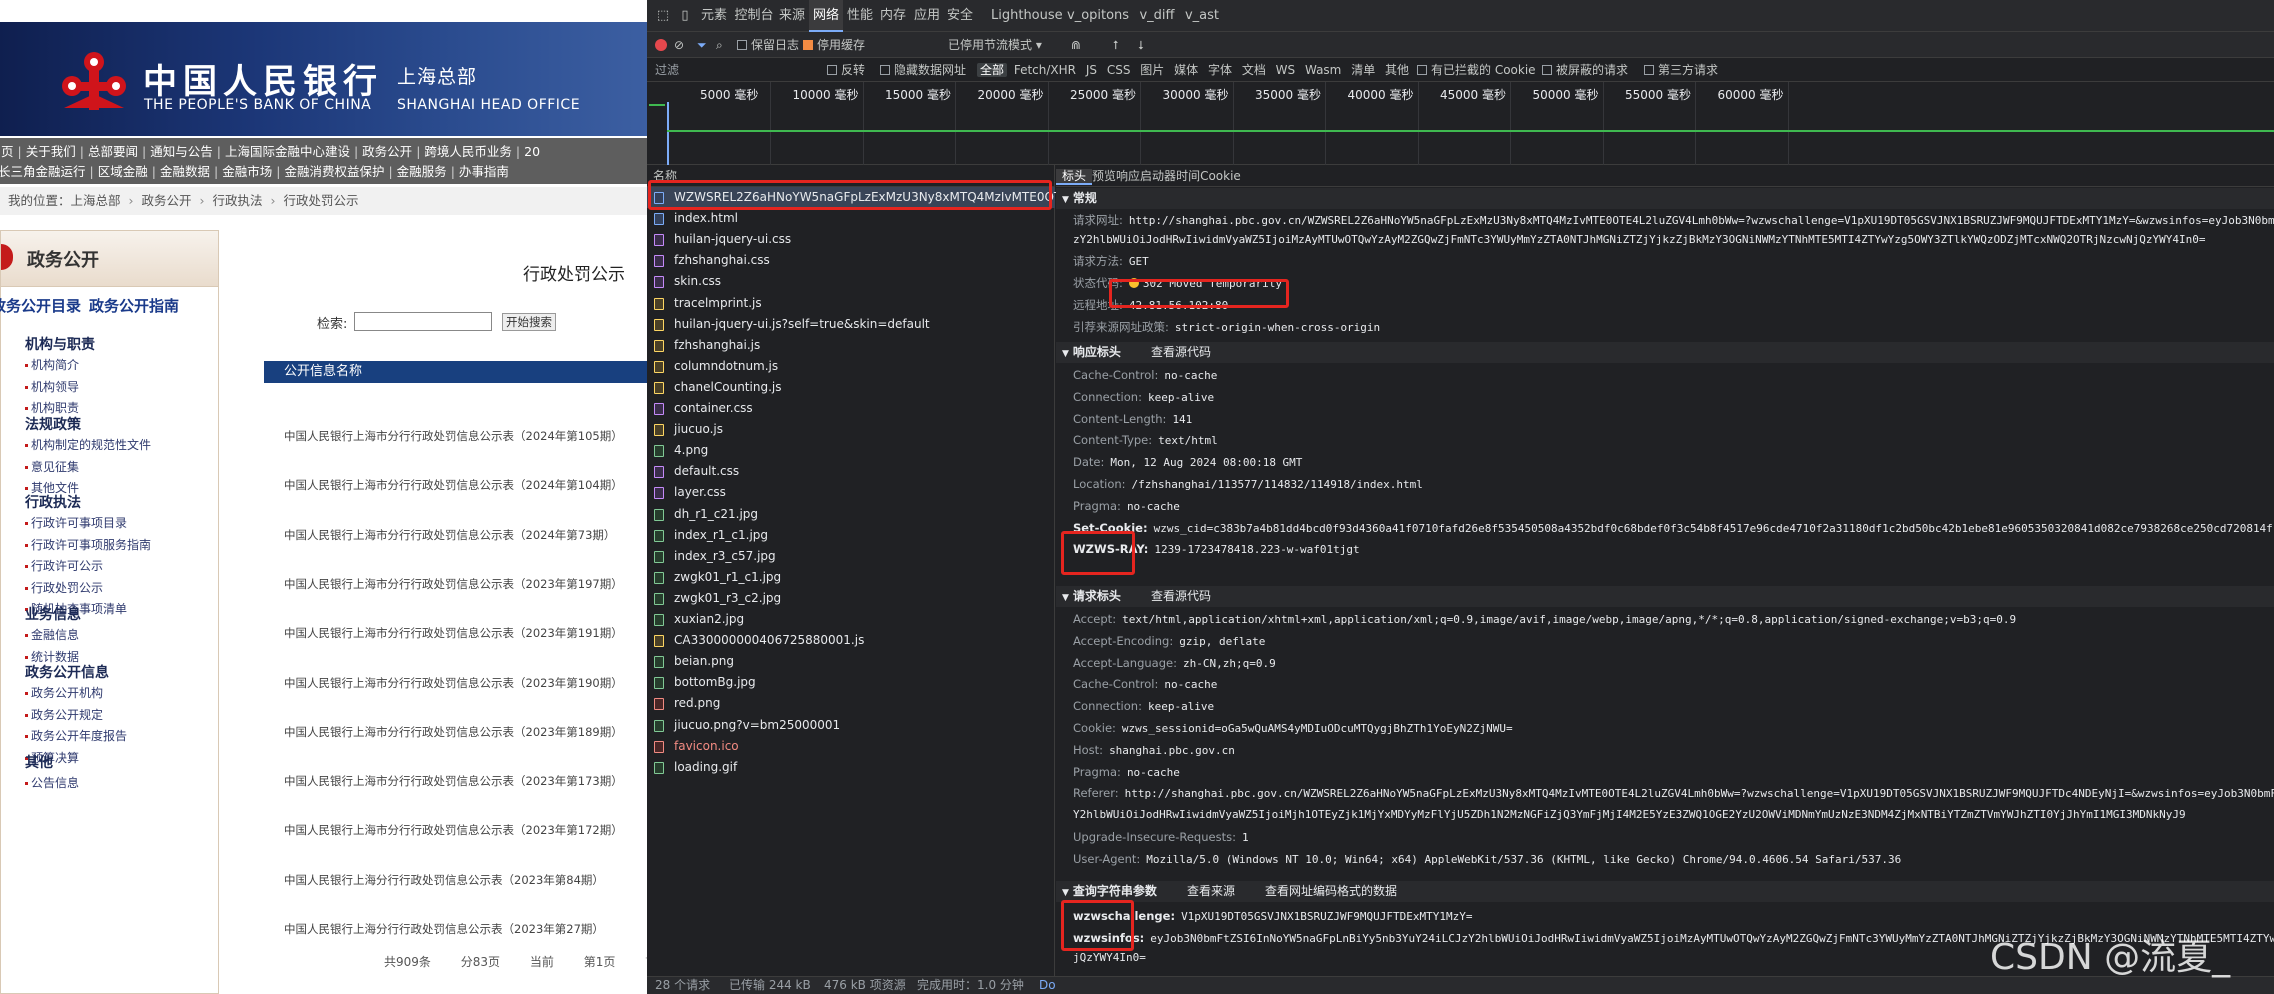 The image size is (2274, 994). What do you see at coordinates (1119, 70) in the screenshot?
I see `type-filter-chip: CSS` at bounding box center [1119, 70].